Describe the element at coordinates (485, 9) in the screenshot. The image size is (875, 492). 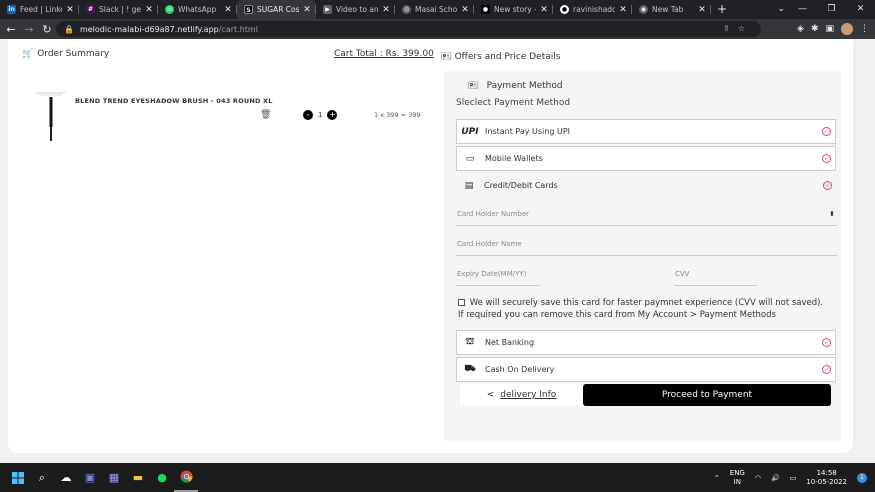
I see `medium-icon: ●` at that location.